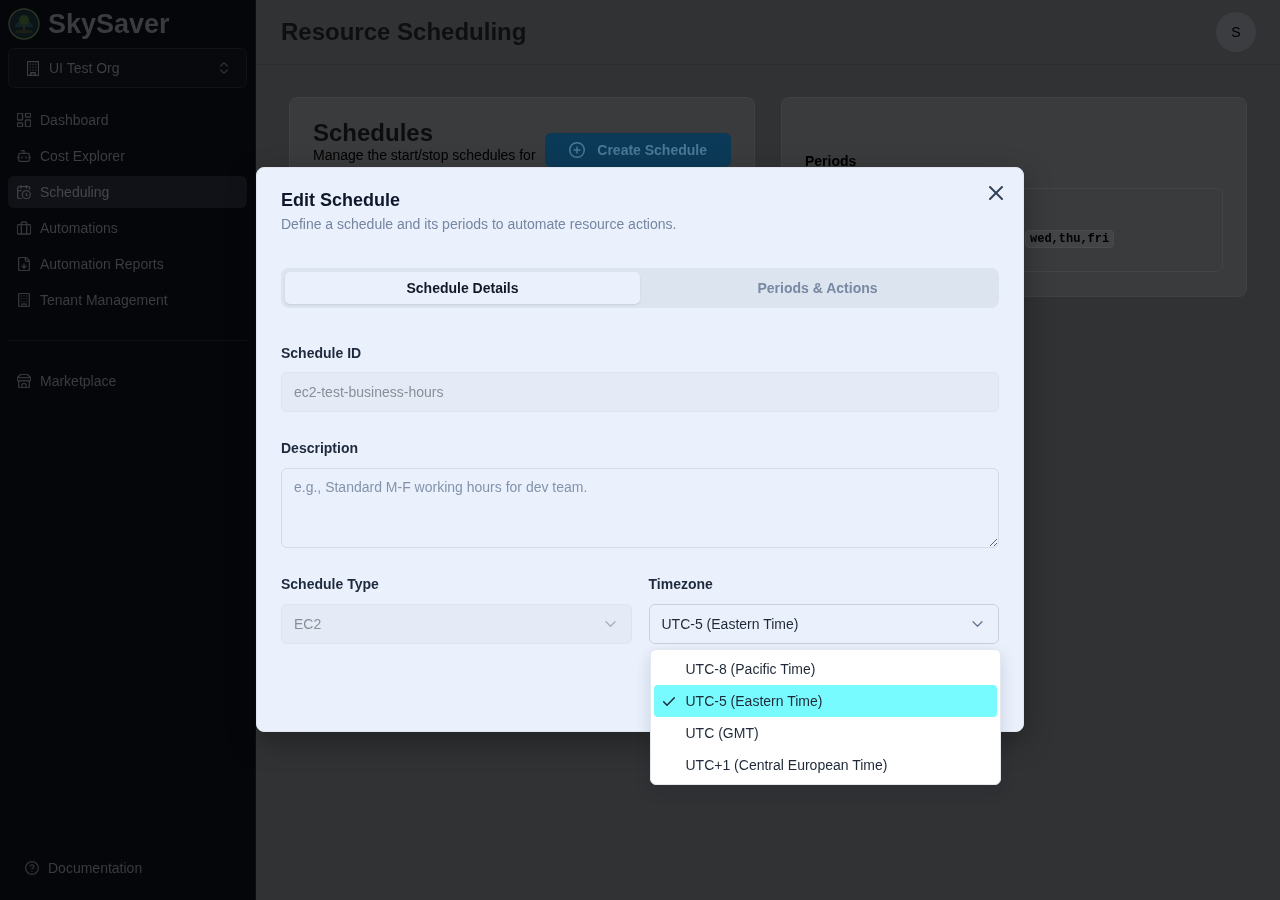  I want to click on section-title: Periods, so click(831, 161).